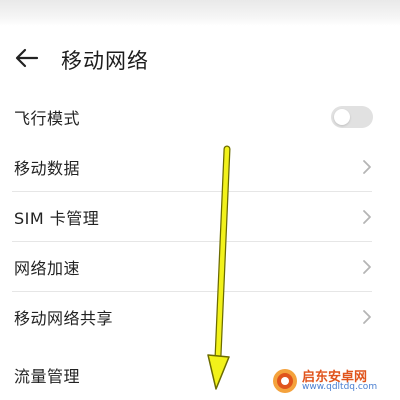 The width and height of the screenshot is (400, 400). What do you see at coordinates (105, 61) in the screenshot?
I see `page-title: 移动网络` at bounding box center [105, 61].